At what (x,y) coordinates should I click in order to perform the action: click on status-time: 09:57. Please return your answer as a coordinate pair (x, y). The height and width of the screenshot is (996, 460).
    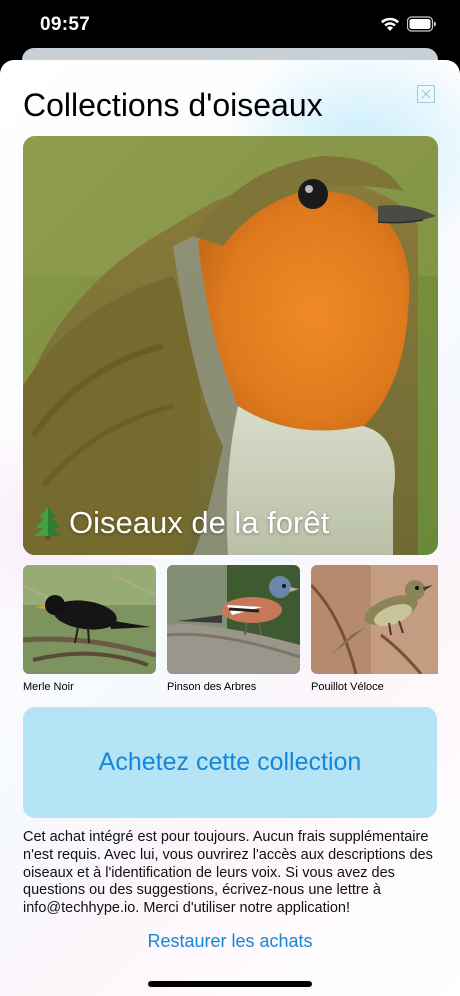
    Looking at the image, I should click on (65, 24).